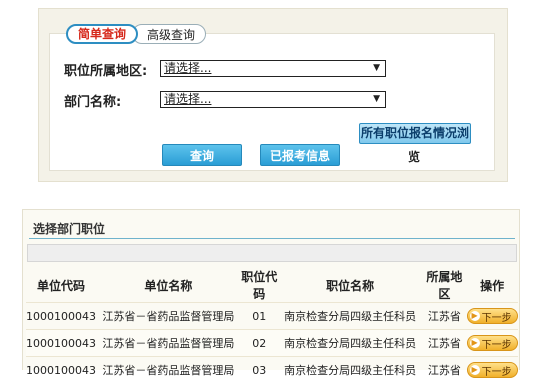 Image resolution: width=538 pixels, height=383 pixels. What do you see at coordinates (273, 99) in the screenshot?
I see `dept-select: 请选择... ▼` at bounding box center [273, 99].